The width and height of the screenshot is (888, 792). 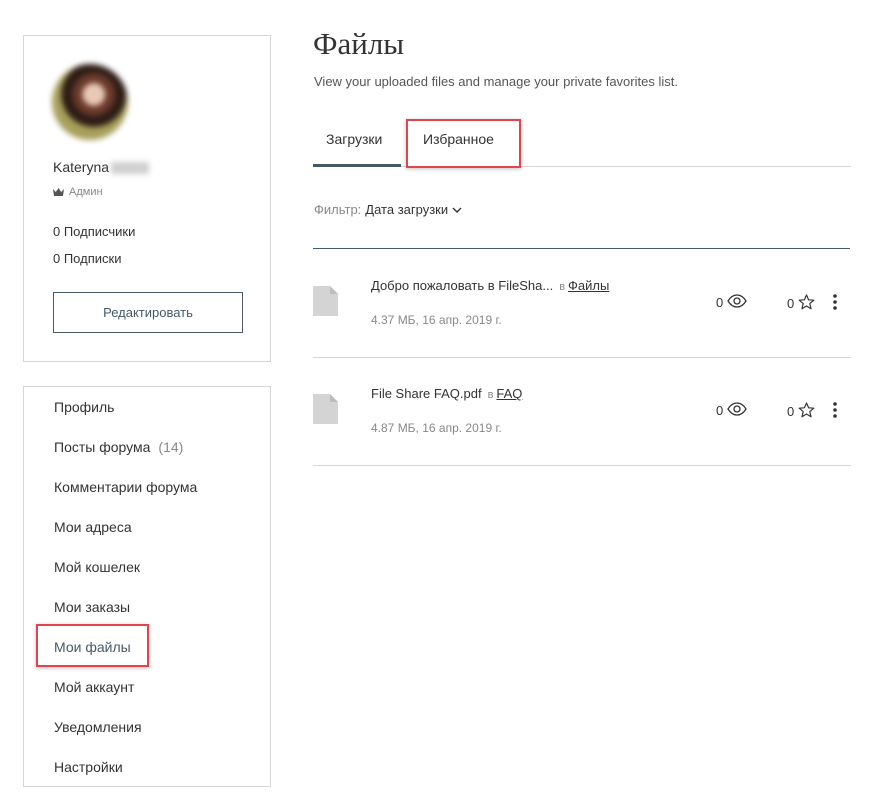 I want to click on nav-item-notifications: Уведомления, so click(x=98, y=727).